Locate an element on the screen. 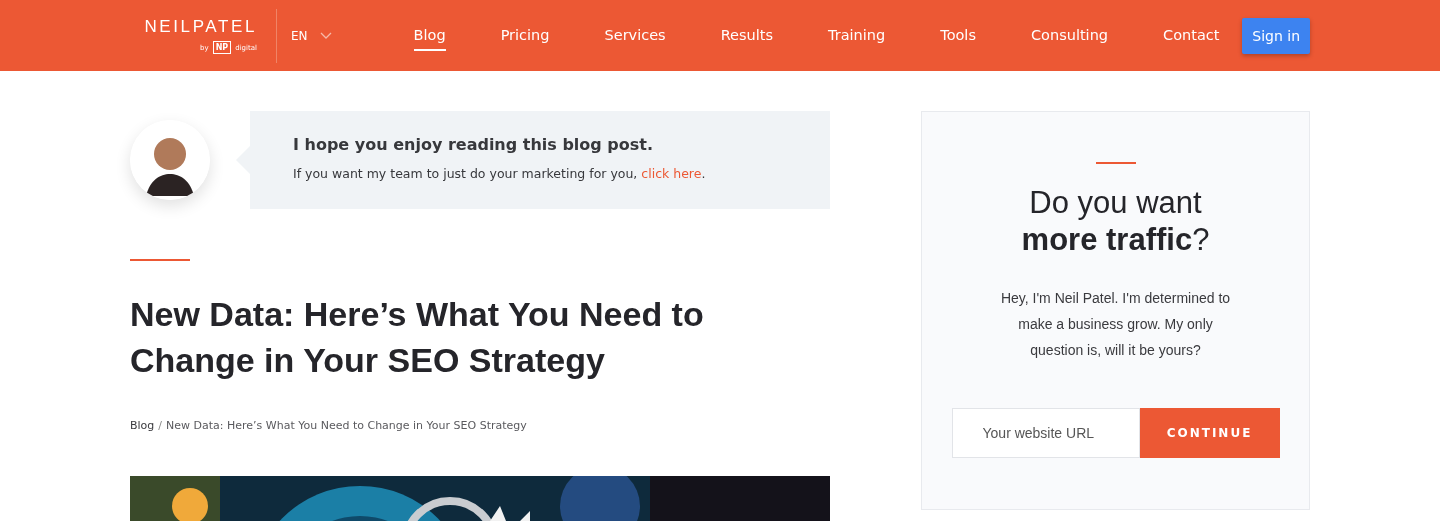  pitch-text: Hey, I'm Neil Patel. I'm determined to make a business grow. My only question is, will it be yours? is located at coordinates (1115, 324).